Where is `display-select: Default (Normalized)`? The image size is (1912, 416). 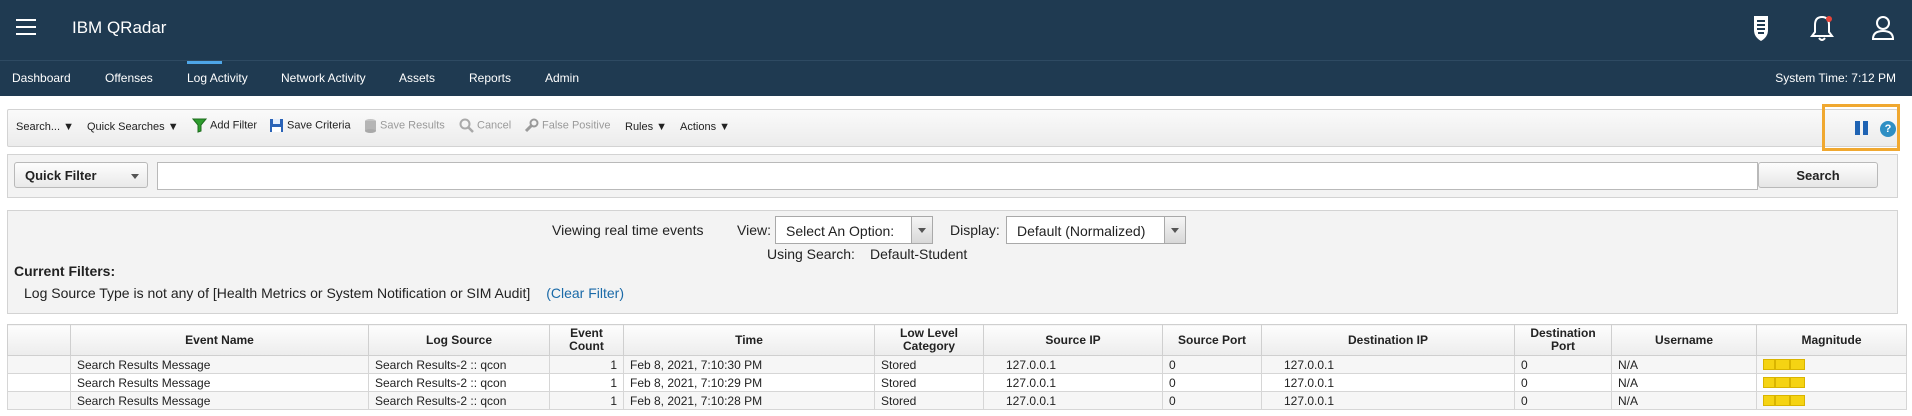 display-select: Default (Normalized) is located at coordinates (1096, 230).